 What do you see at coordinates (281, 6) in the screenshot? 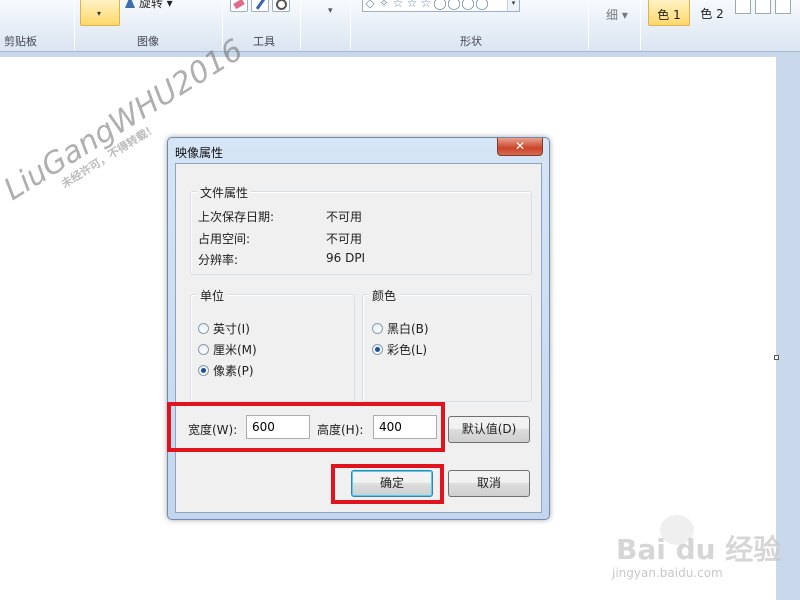
I see `magnifier-icon` at bounding box center [281, 6].